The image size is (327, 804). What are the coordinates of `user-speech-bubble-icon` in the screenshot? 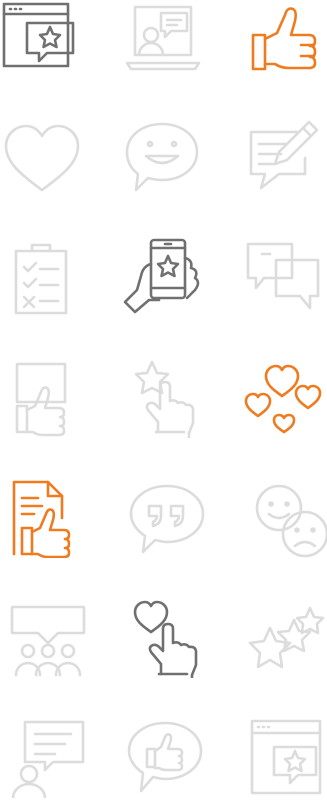 It's located at (49, 758).